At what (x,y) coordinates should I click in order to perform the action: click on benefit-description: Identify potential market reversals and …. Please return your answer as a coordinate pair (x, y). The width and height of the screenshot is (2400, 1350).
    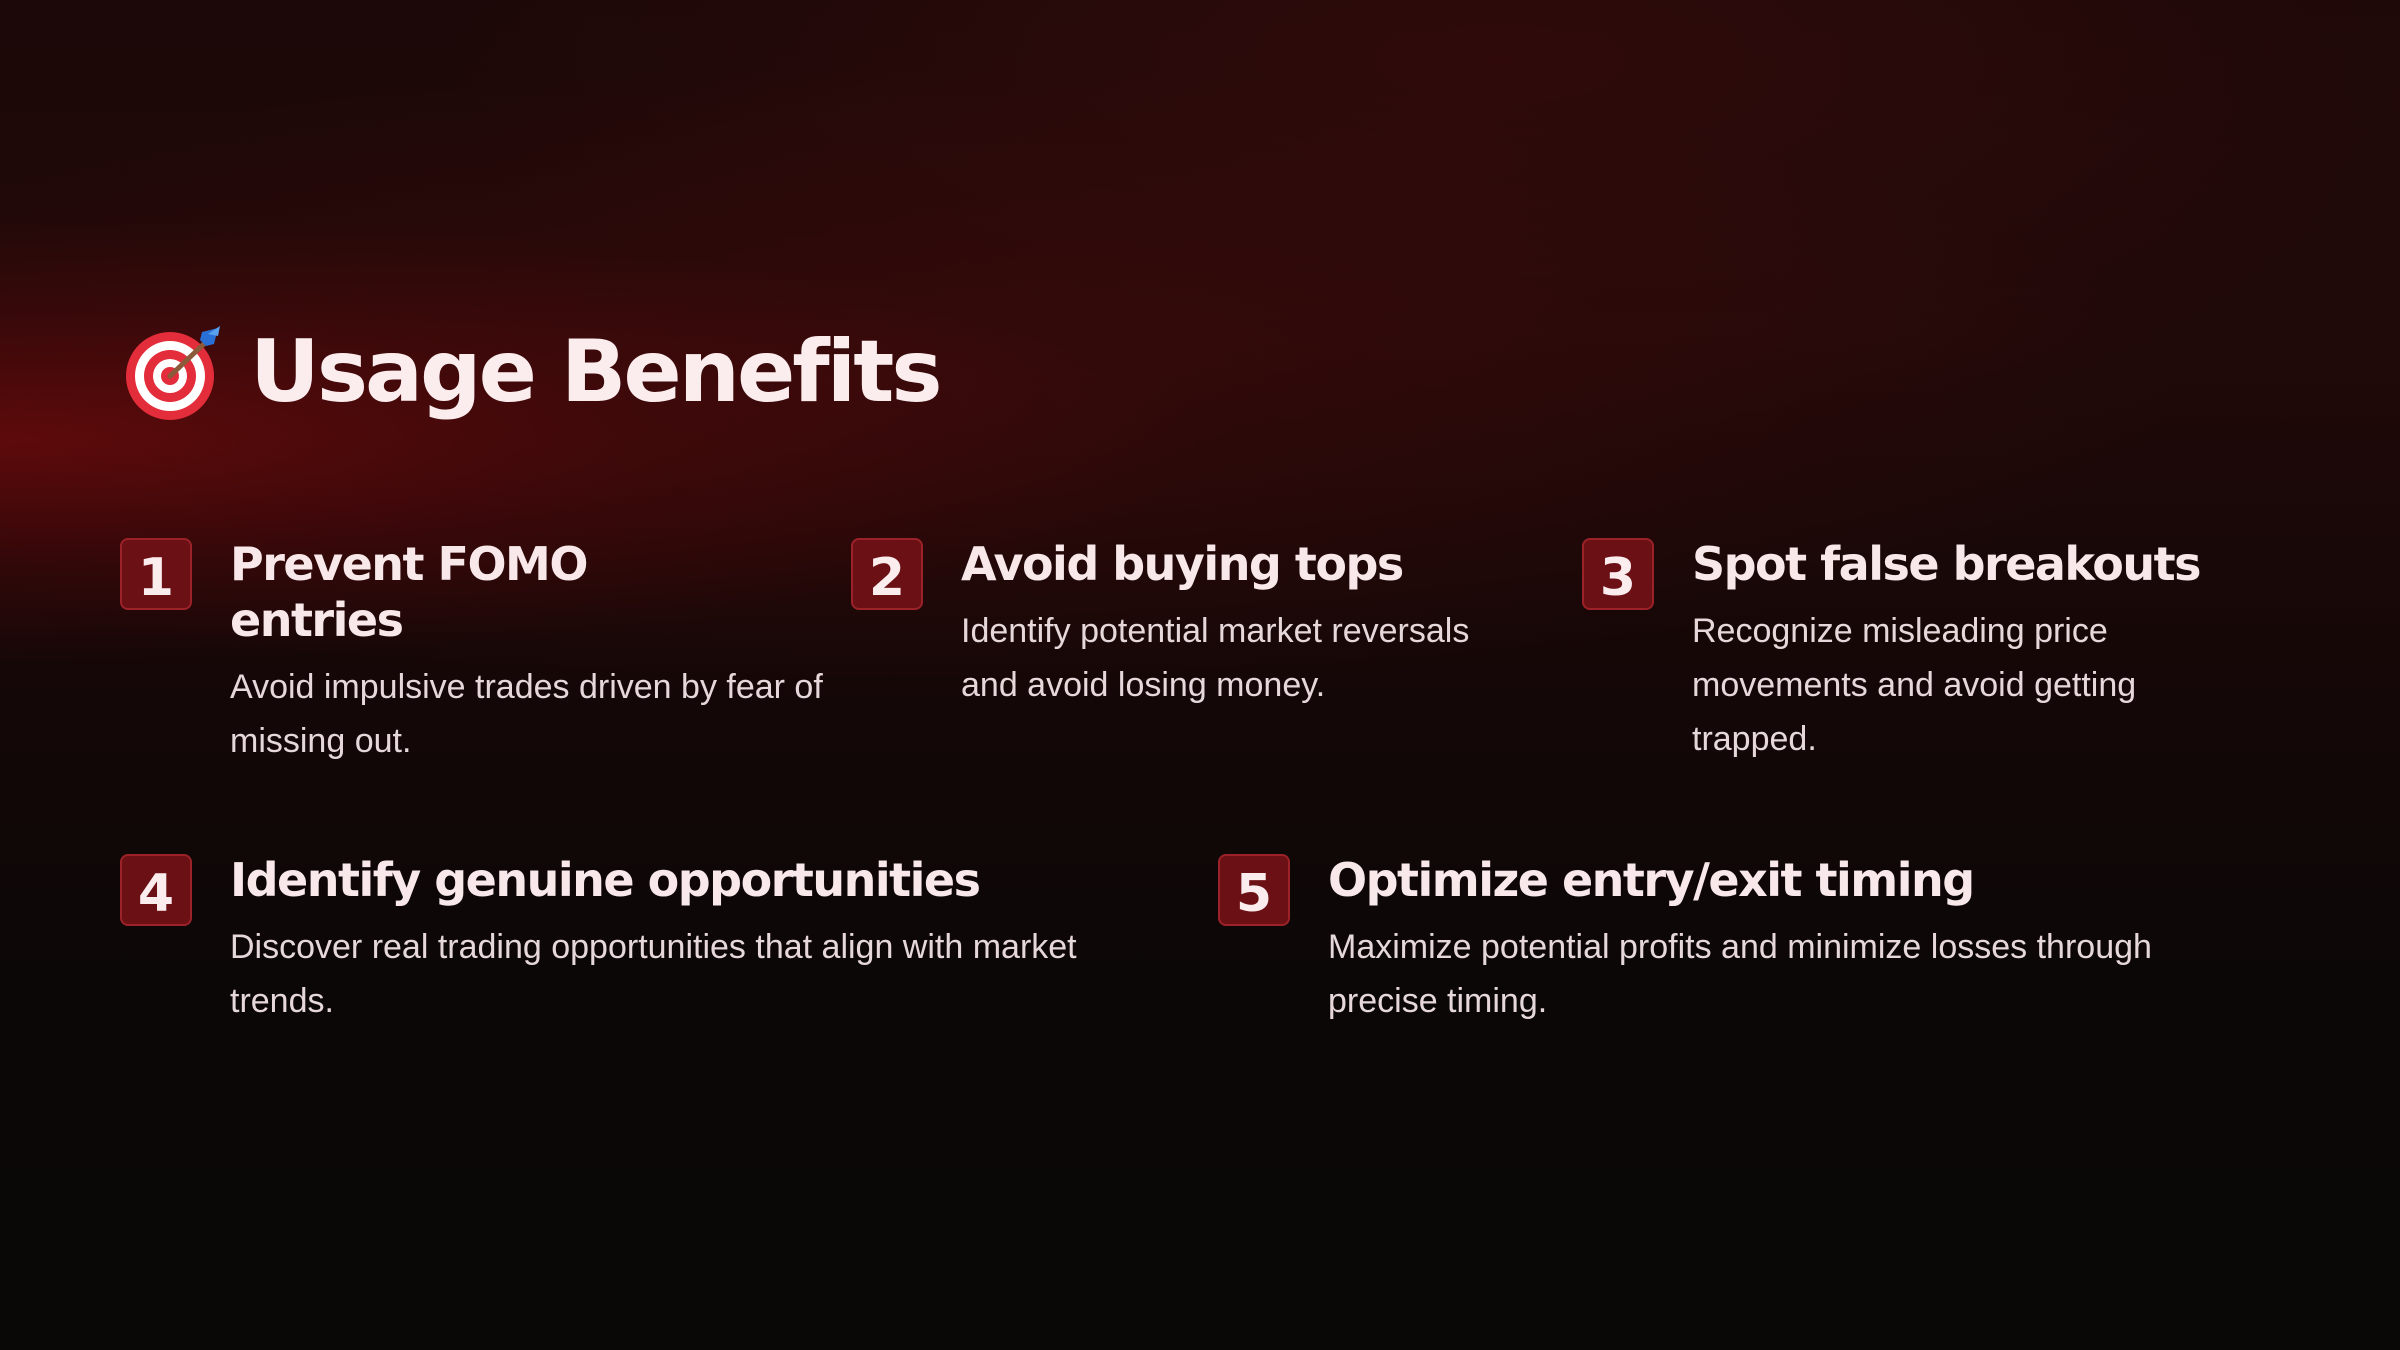
    Looking at the image, I should click on (1215, 658).